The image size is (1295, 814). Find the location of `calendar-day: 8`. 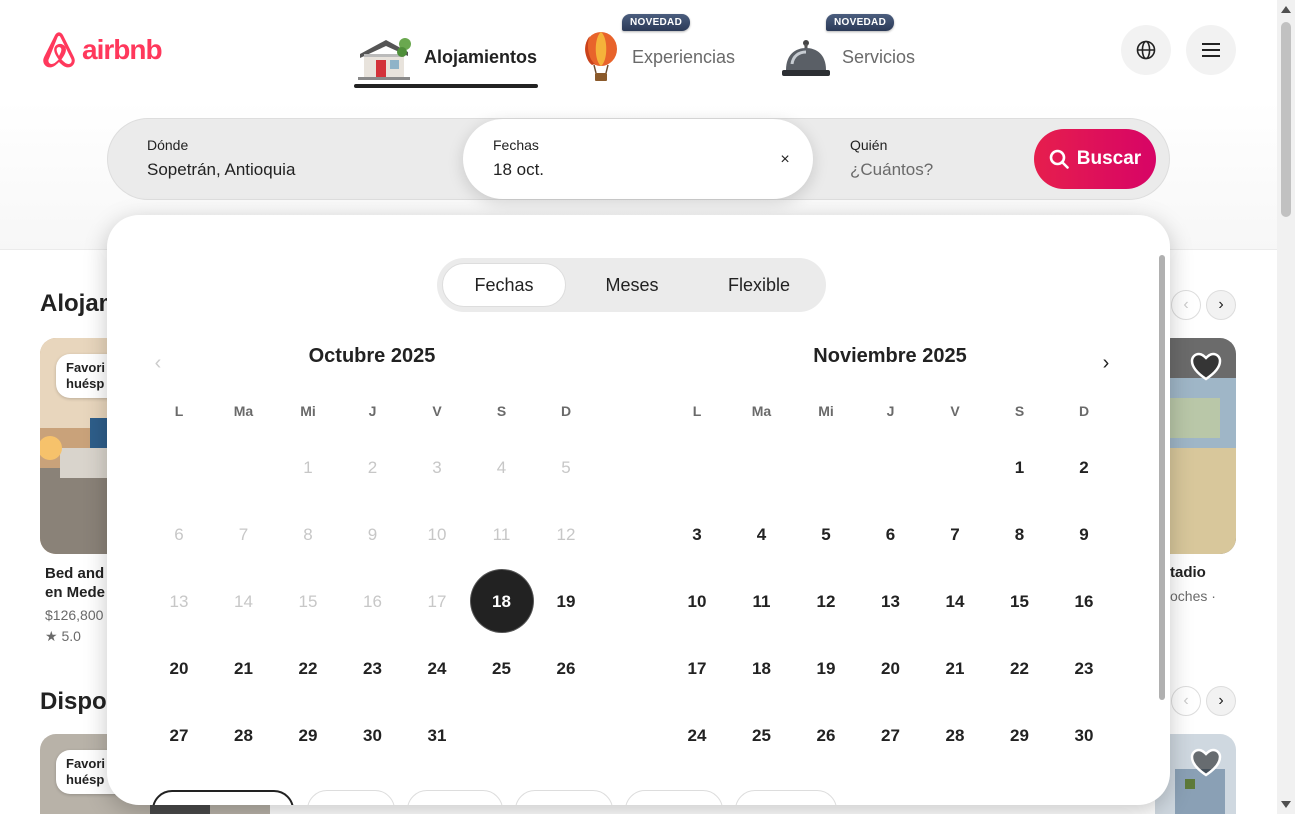

calendar-day: 8 is located at coordinates (1020, 535).